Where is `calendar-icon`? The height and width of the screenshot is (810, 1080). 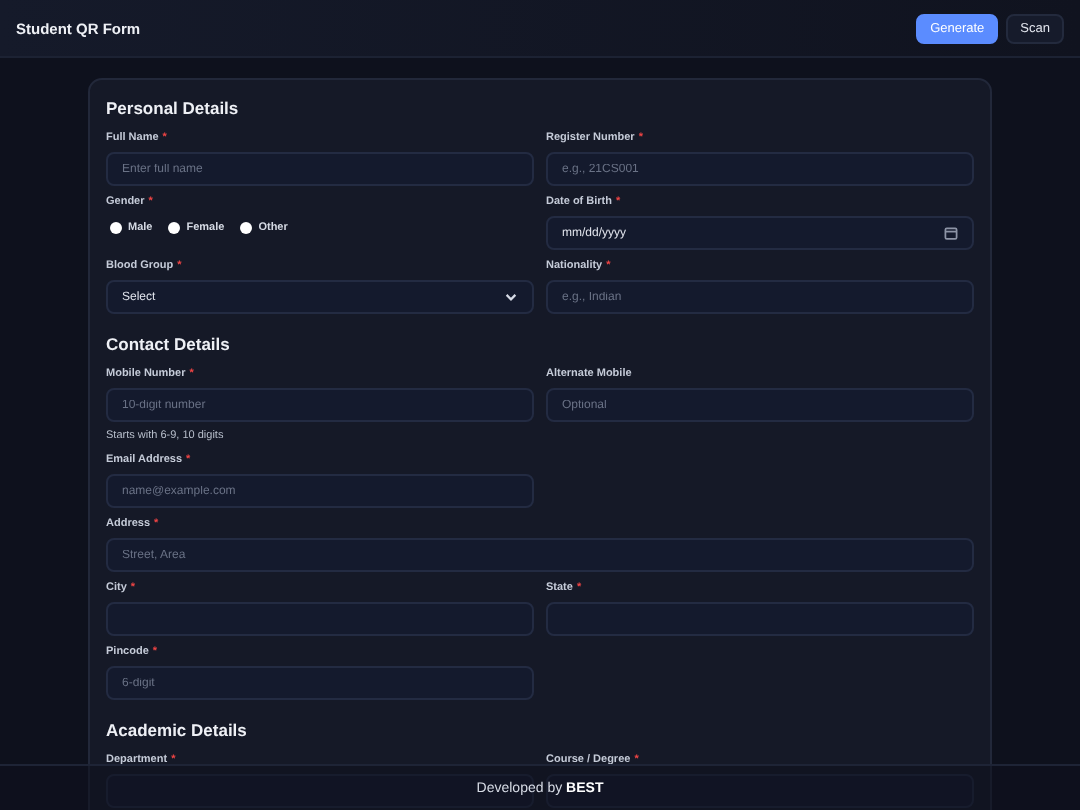 calendar-icon is located at coordinates (951, 233).